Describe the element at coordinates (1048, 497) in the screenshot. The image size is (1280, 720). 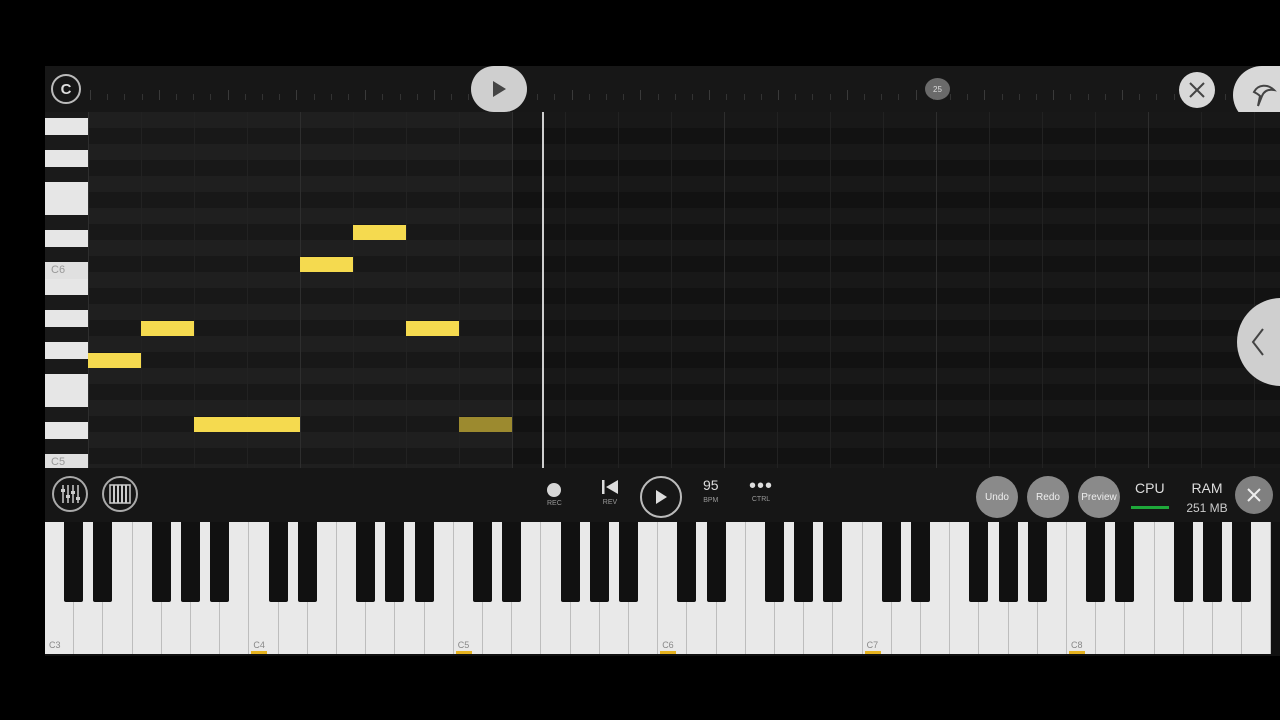
I see `redo-button: Redo` at that location.